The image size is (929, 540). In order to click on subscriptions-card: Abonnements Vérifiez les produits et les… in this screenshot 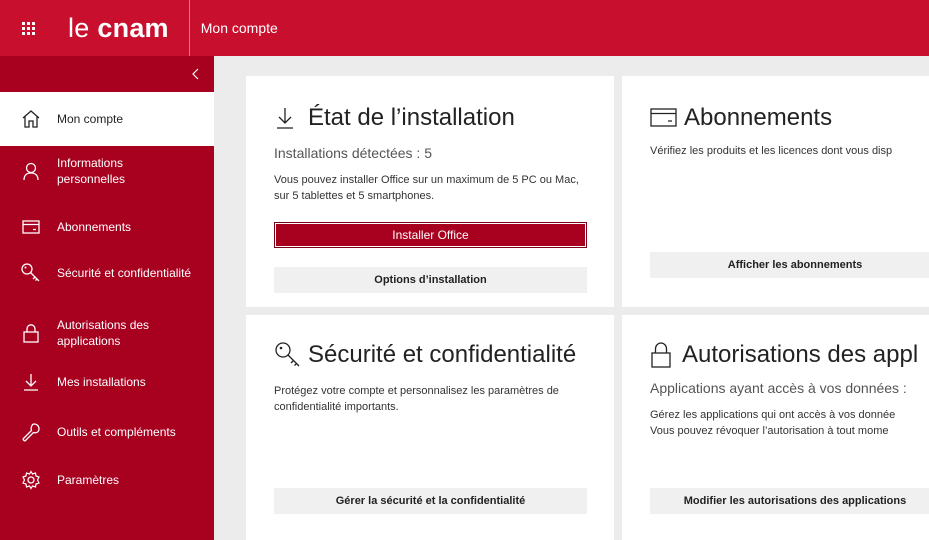, I will do `click(775, 191)`.